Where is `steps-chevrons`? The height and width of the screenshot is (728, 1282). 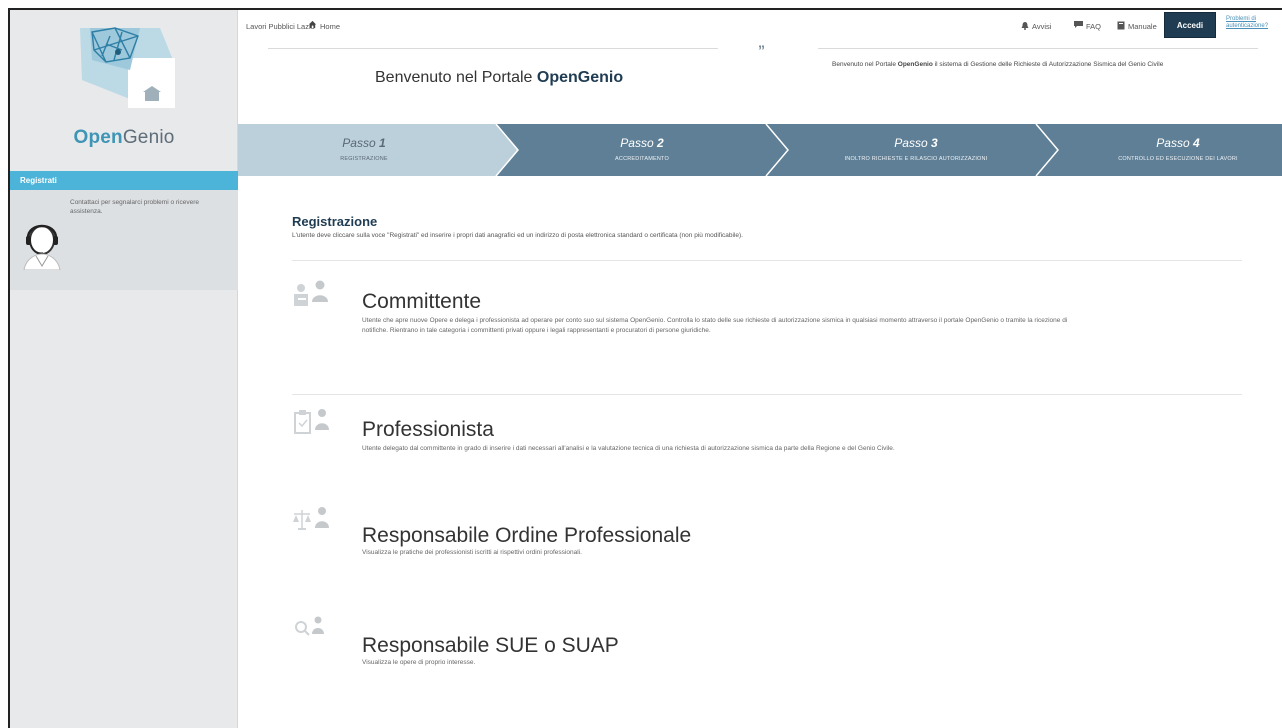 steps-chevrons is located at coordinates (760, 150).